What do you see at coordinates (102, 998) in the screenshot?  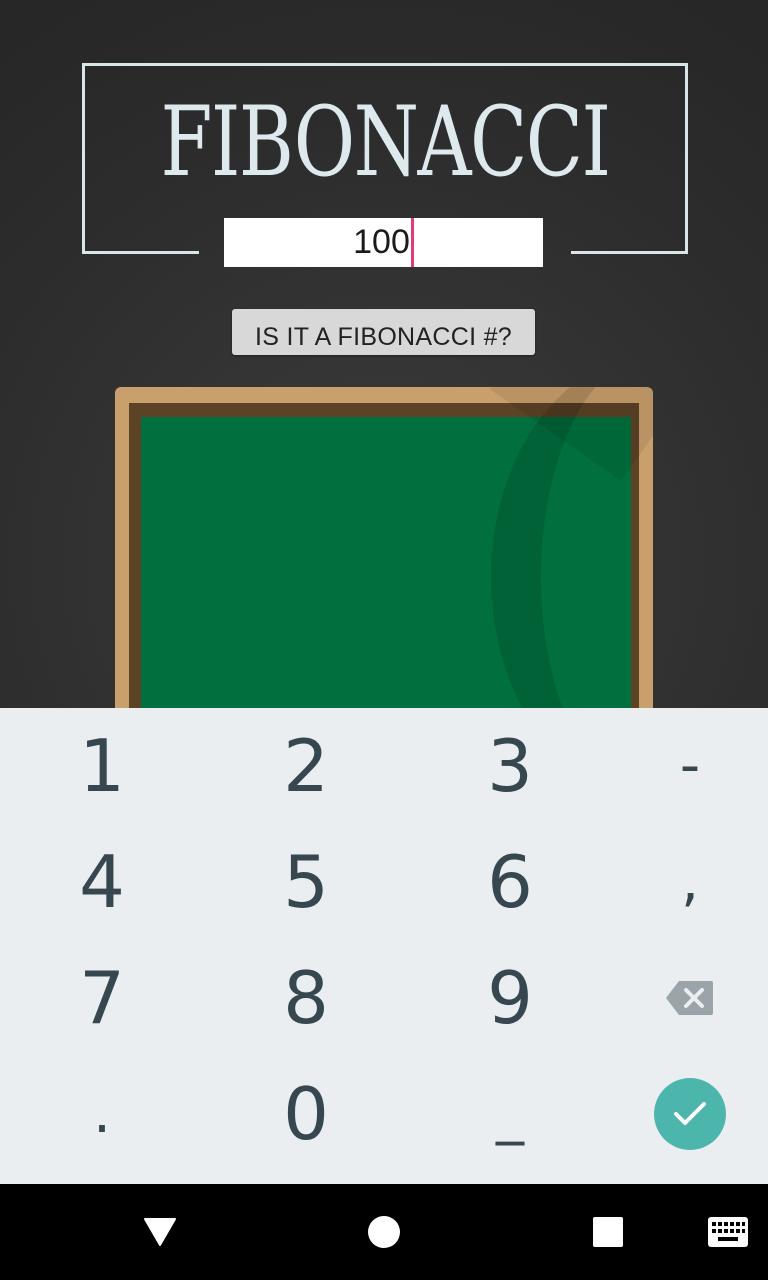 I see `key-7: 7` at bounding box center [102, 998].